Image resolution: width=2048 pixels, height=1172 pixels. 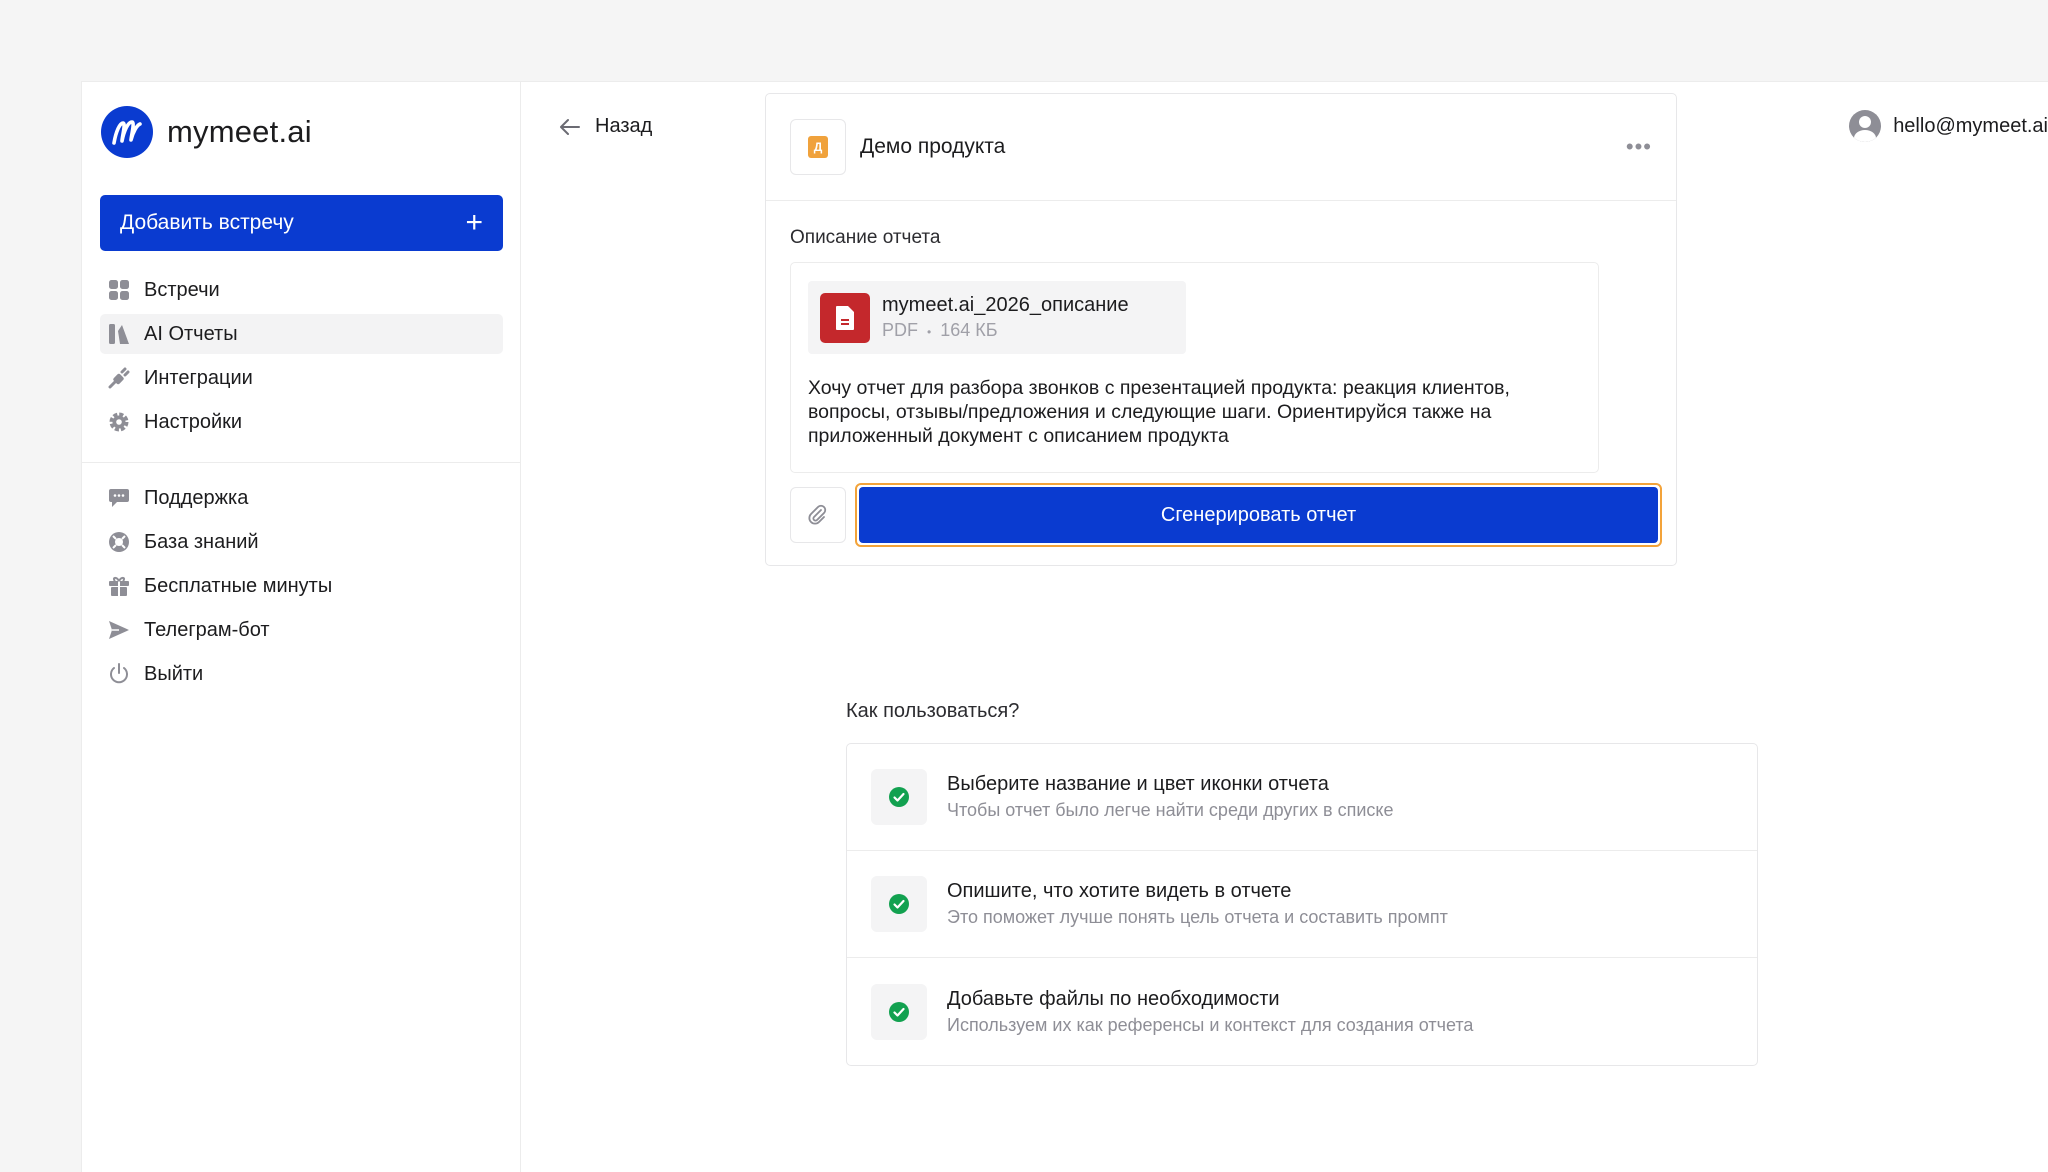 What do you see at coordinates (301, 462) in the screenshot?
I see `sidebar-divider` at bounding box center [301, 462].